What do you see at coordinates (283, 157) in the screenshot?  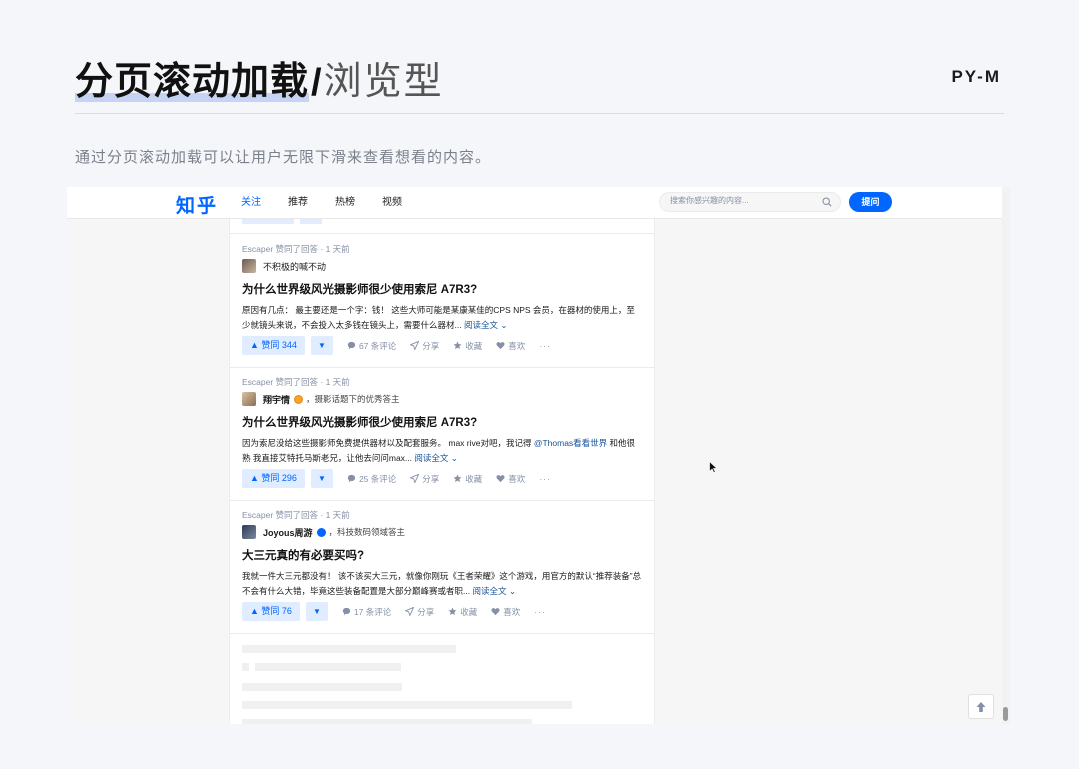 I see `slide-description: 通过分页滚动加载可以让用户无限下滑来查看想看的内容。` at bounding box center [283, 157].